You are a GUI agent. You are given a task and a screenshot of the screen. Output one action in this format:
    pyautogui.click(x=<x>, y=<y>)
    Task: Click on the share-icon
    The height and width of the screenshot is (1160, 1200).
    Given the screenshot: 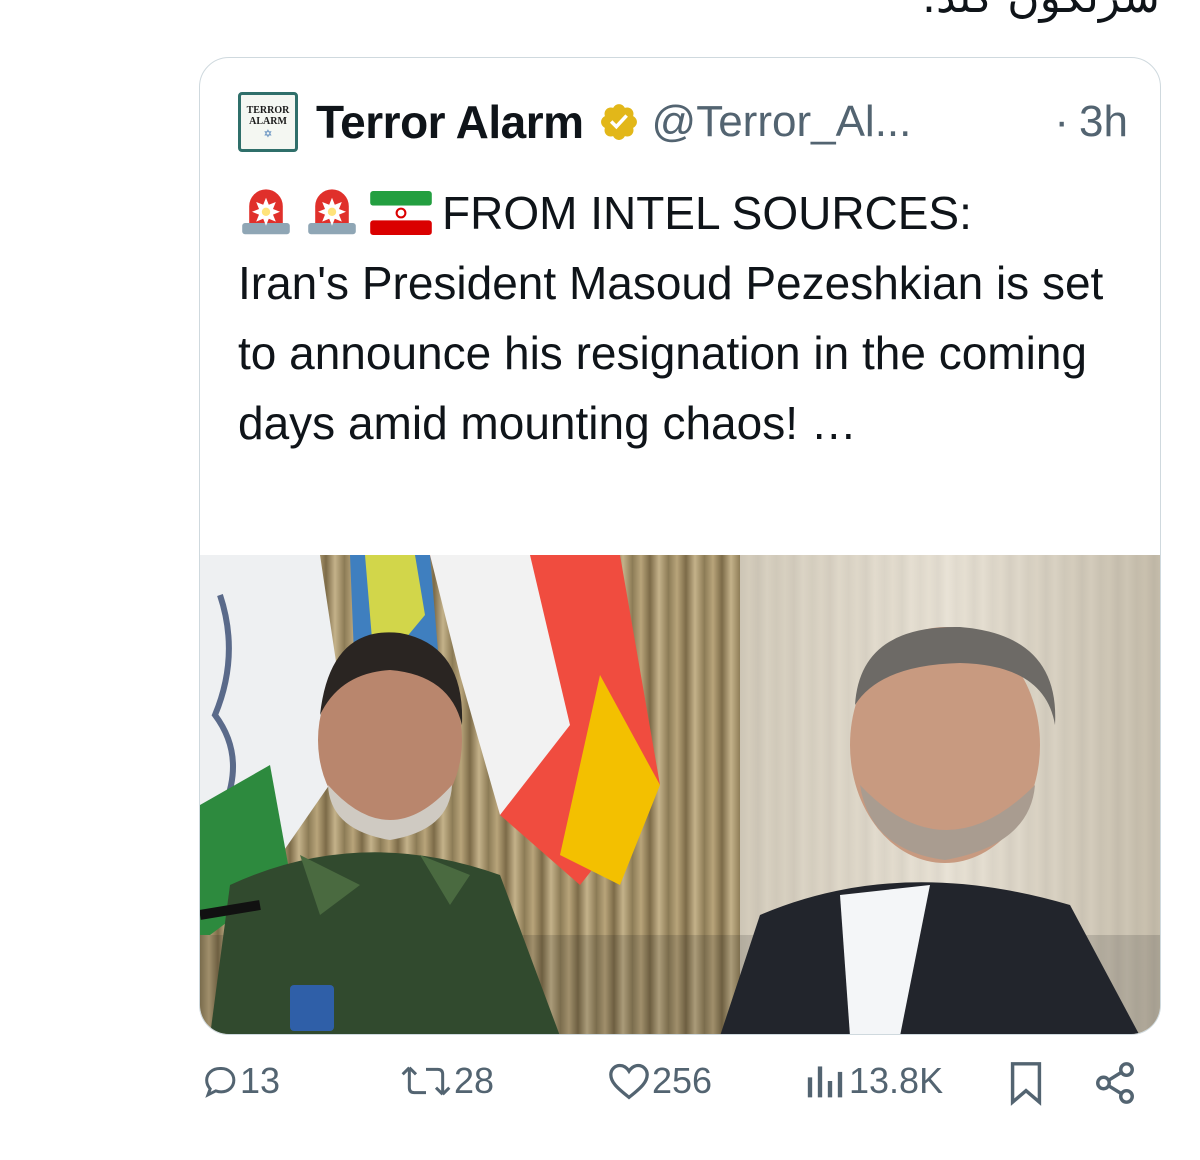 What is the action you would take?
    pyautogui.click(x=1115, y=1083)
    